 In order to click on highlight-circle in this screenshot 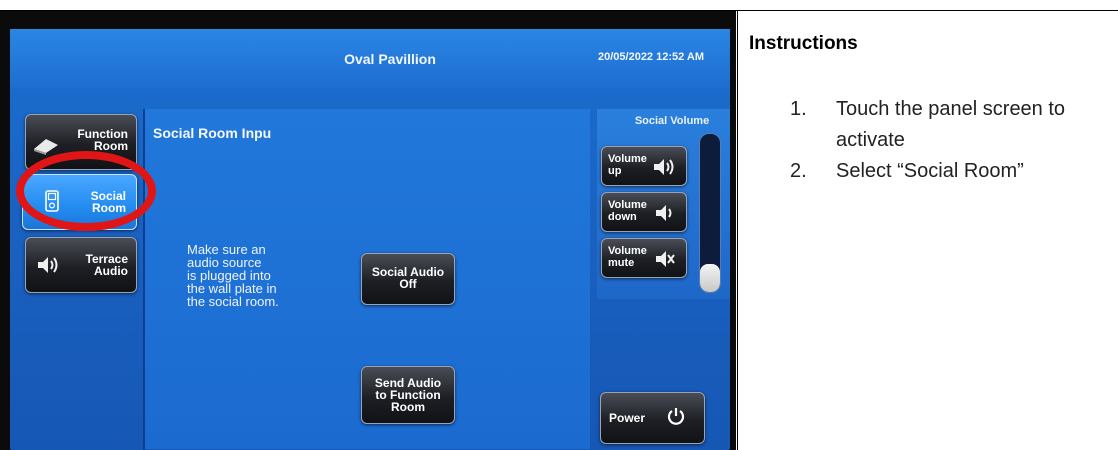, I will do `click(86, 191)`.